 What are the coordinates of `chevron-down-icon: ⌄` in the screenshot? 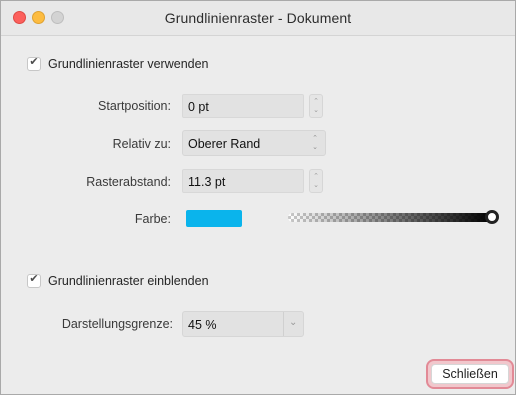 It's located at (293, 322).